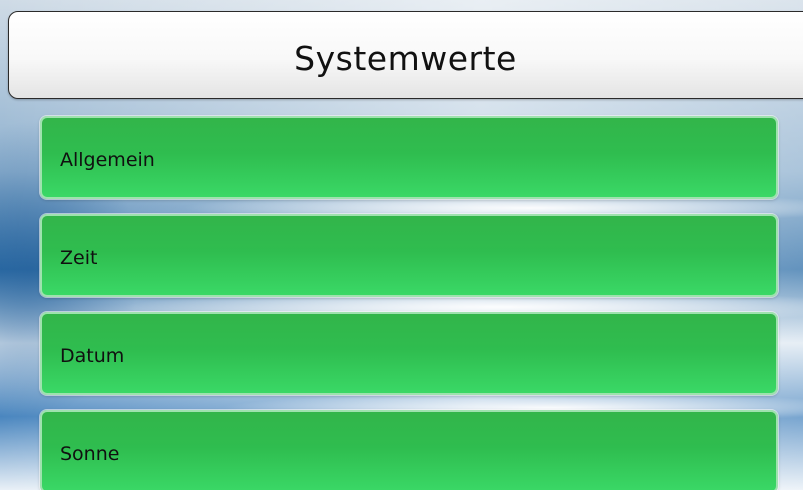 This screenshot has width=803, height=490. Describe the element at coordinates (107, 160) in the screenshot. I see `menu-item-label: Allgemein` at that location.